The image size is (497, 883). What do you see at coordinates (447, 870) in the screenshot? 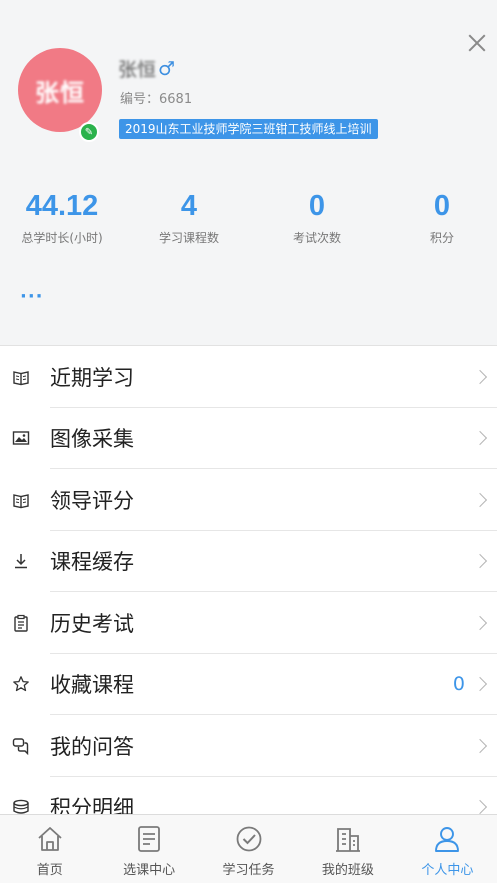
I see `tab-label: 个人中心` at bounding box center [447, 870].